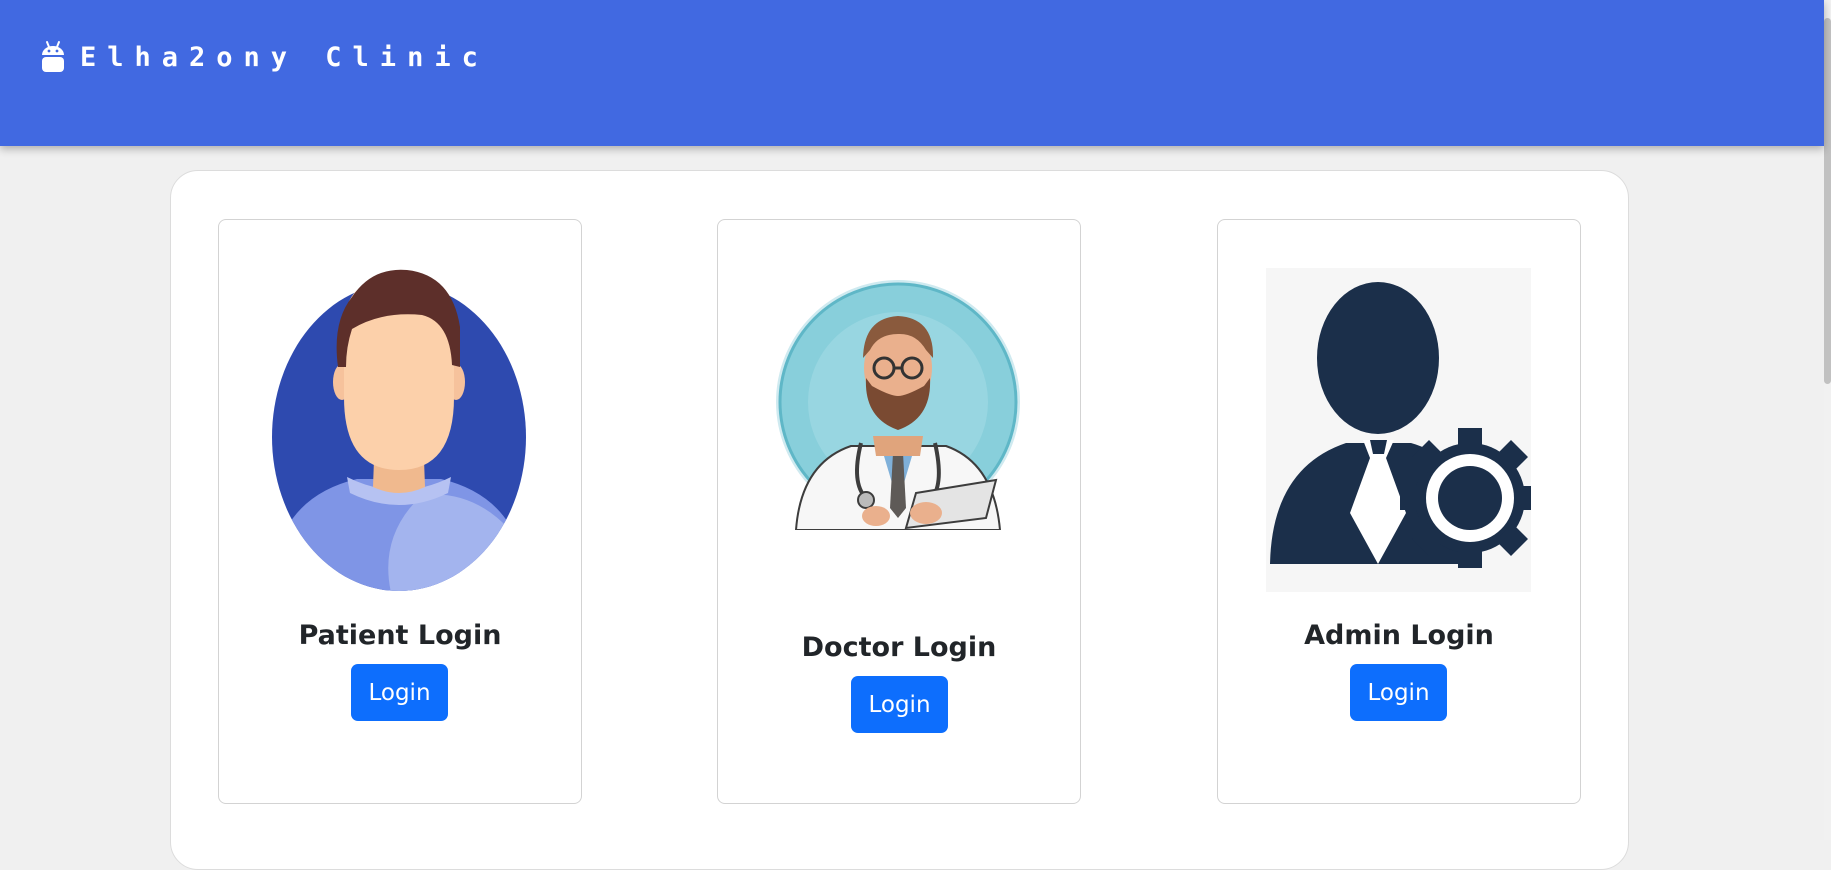 Image resolution: width=1831 pixels, height=870 pixels. What do you see at coordinates (399, 692) in the screenshot?
I see `patient-login-button: Login` at bounding box center [399, 692].